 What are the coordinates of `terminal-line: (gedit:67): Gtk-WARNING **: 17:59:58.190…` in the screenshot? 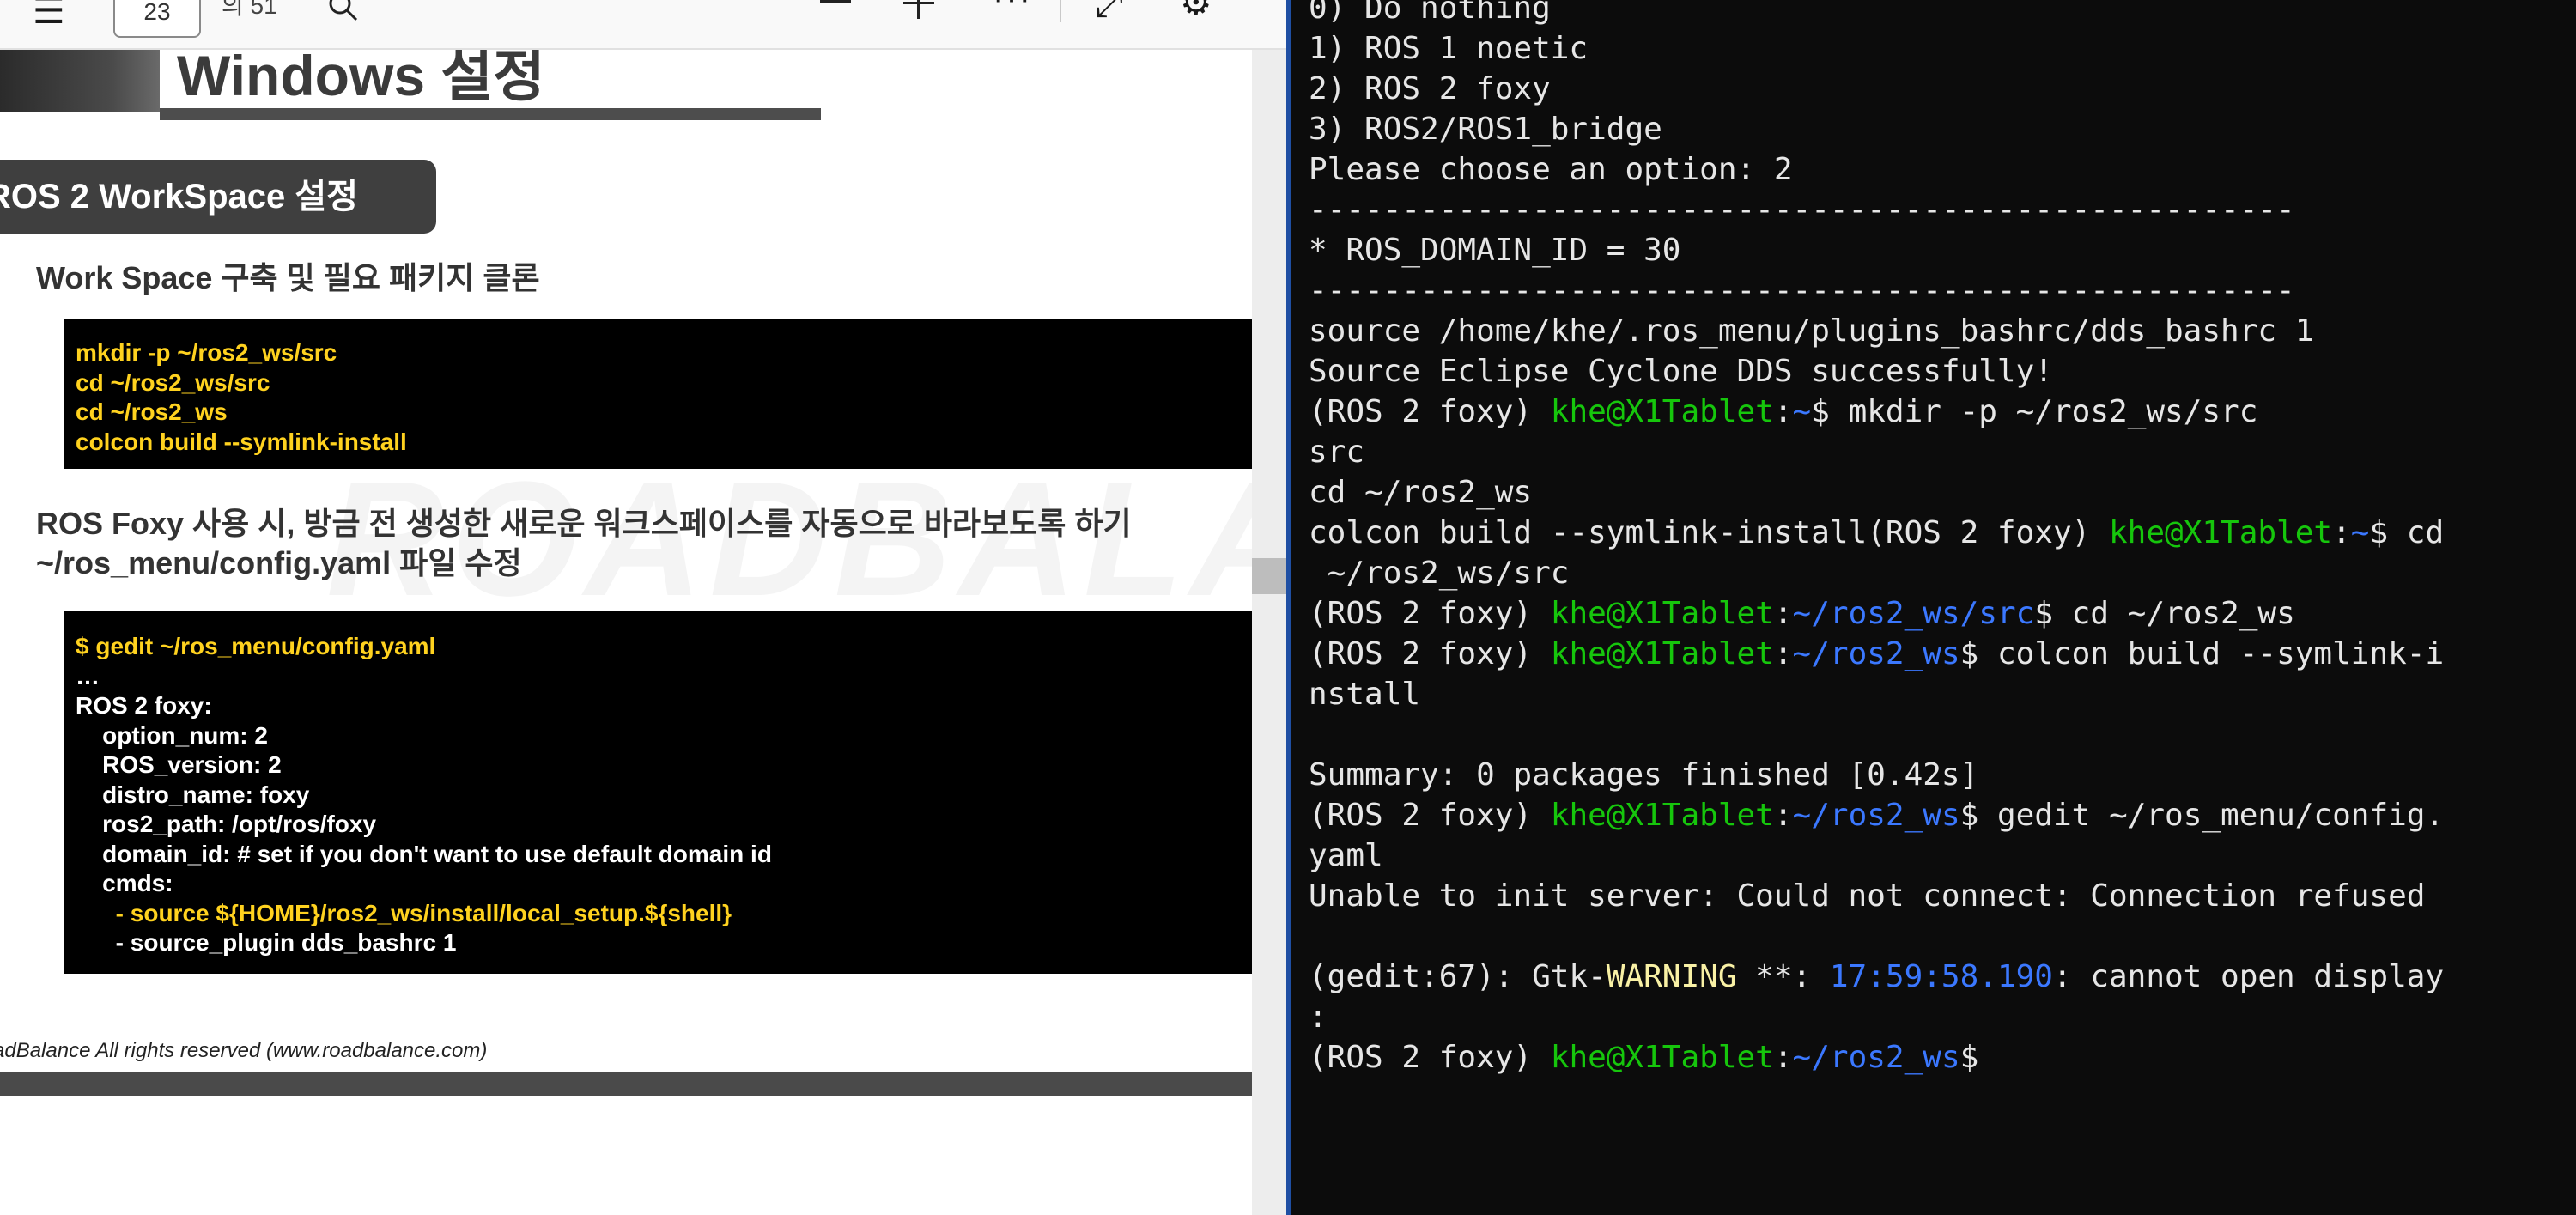 It's located at (1936, 977).